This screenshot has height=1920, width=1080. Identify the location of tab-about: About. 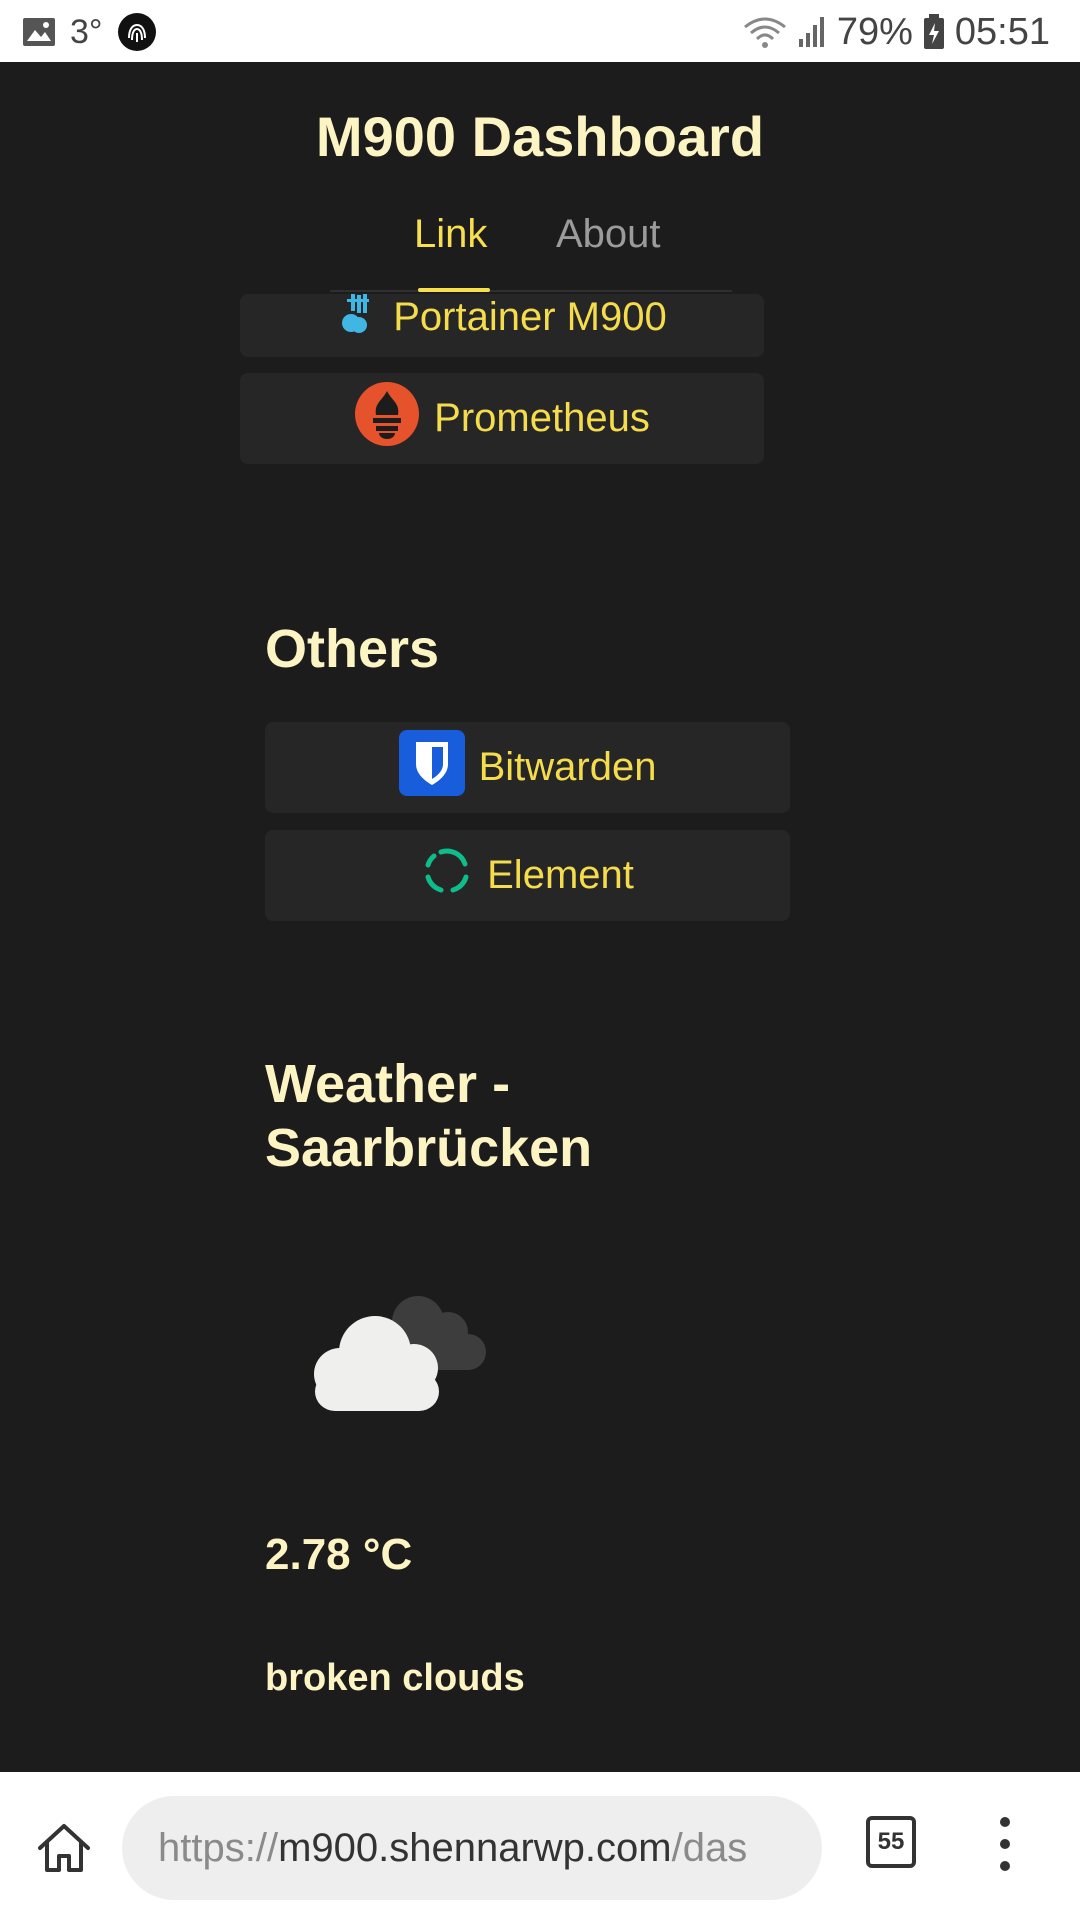
(608, 234).